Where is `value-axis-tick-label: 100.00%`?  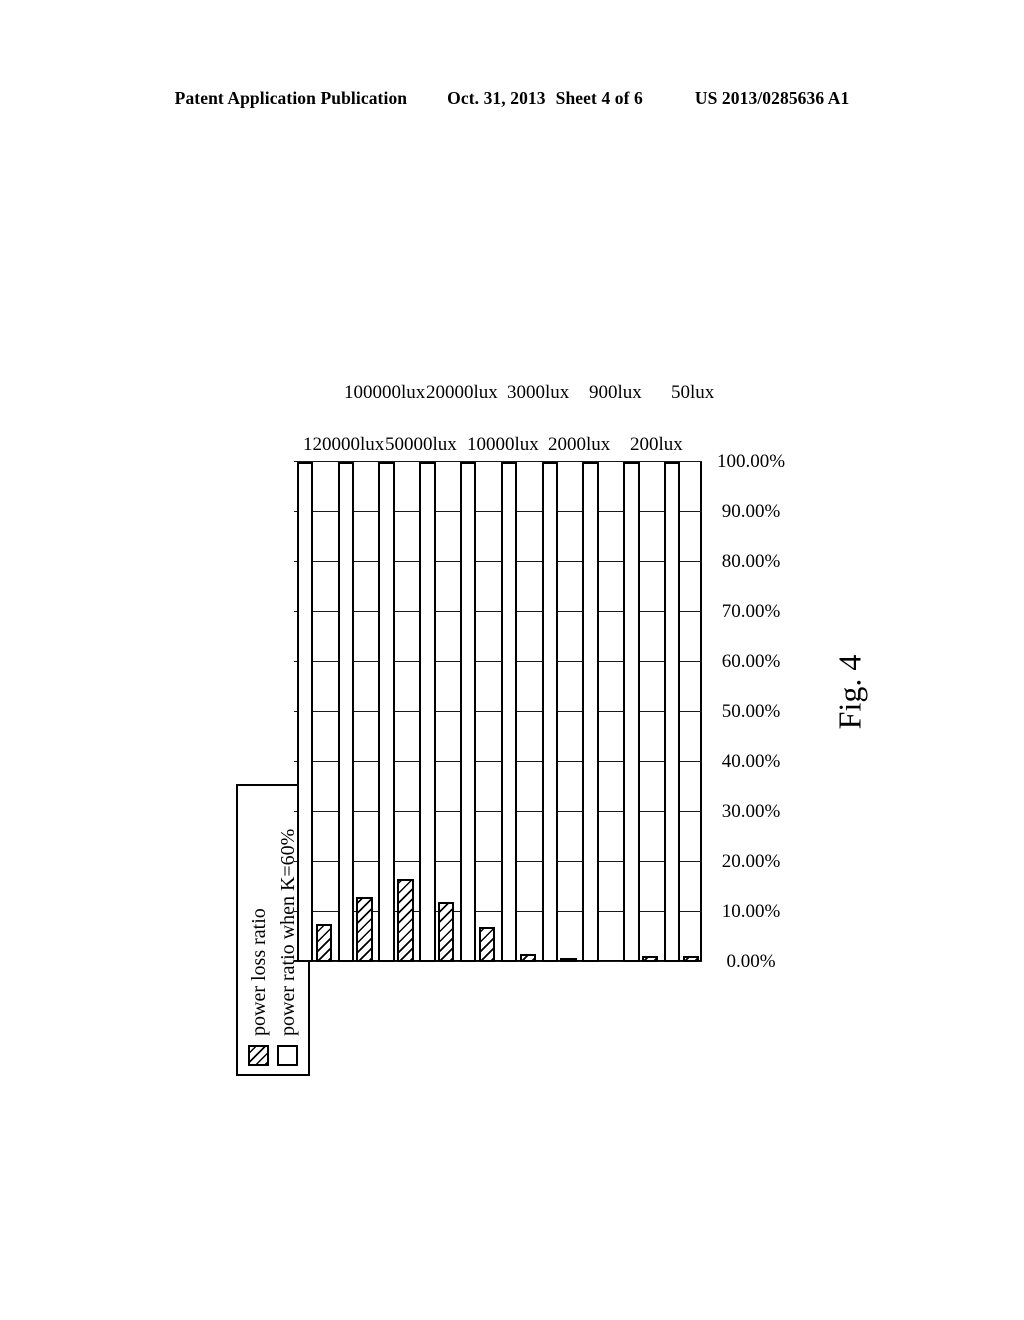
value-axis-tick-label: 100.00% is located at coordinates (751, 461).